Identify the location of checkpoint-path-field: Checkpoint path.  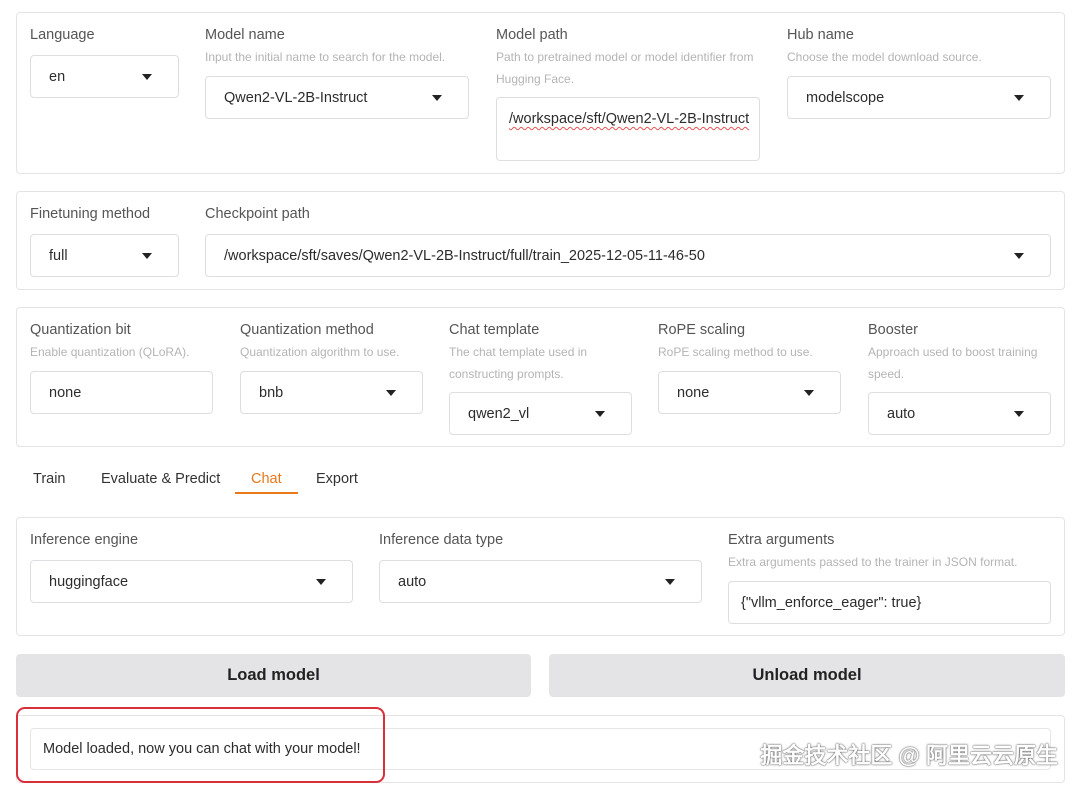
(405, 214).